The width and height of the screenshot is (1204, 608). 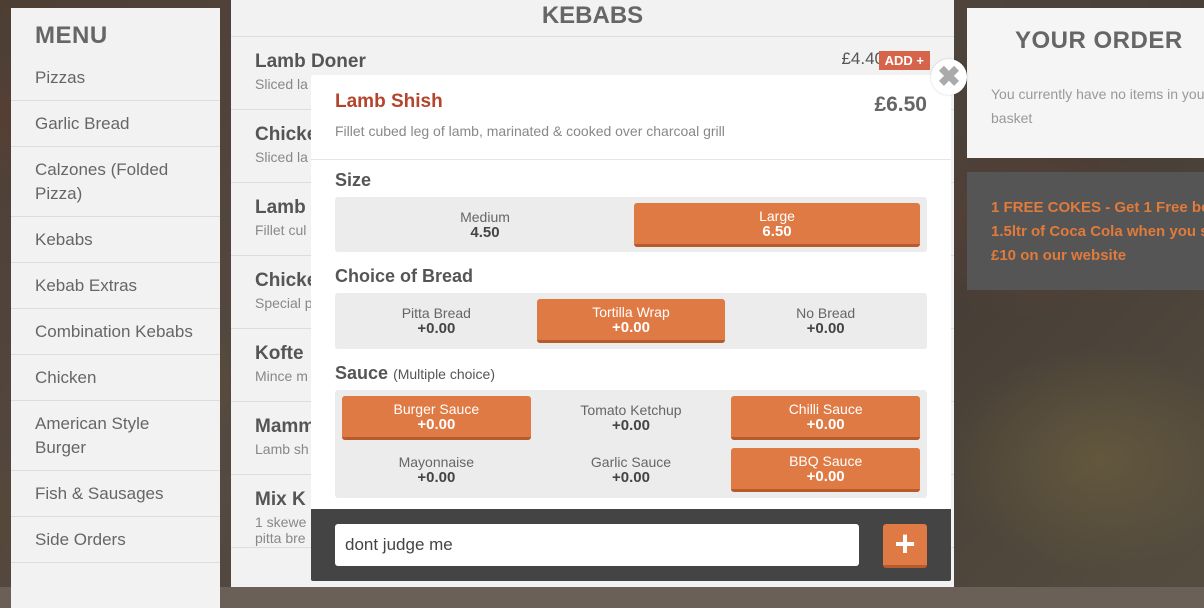 I want to click on size-option-large: Large 6.50, so click(x=777, y=225).